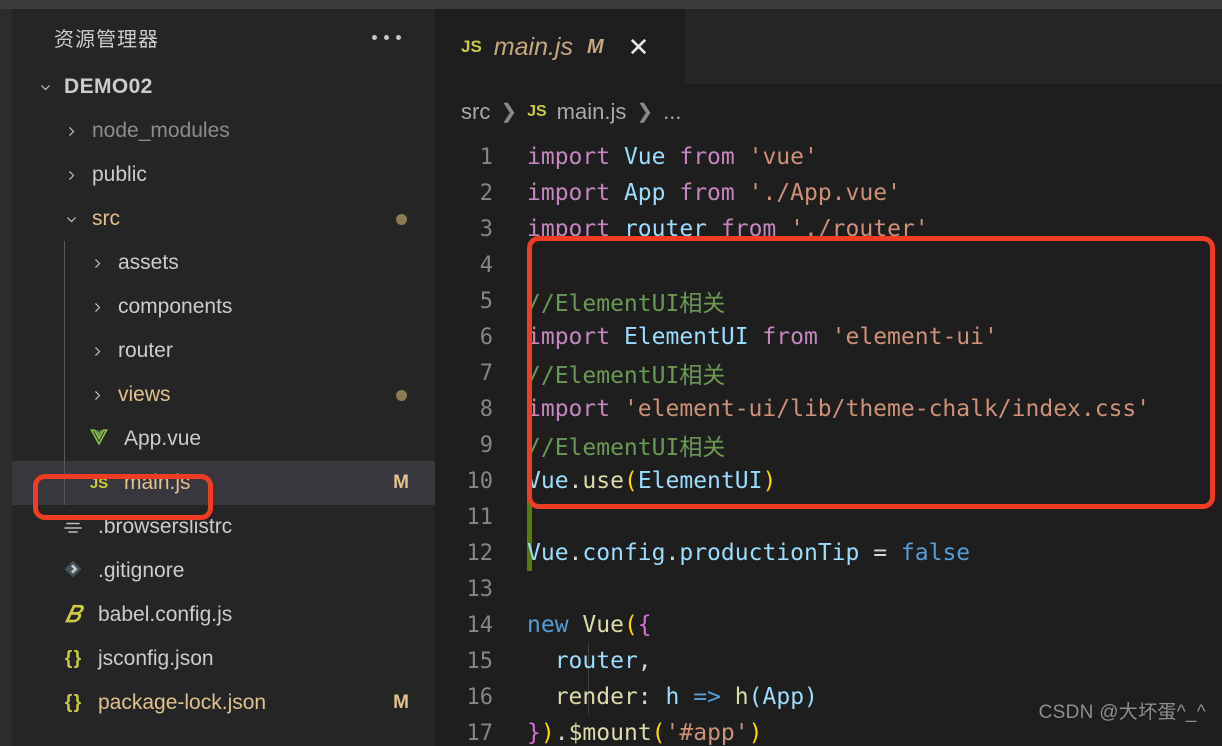 The width and height of the screenshot is (1222, 746). What do you see at coordinates (592, 112) in the screenshot?
I see `breadcrumb-item-file: main.js` at bounding box center [592, 112].